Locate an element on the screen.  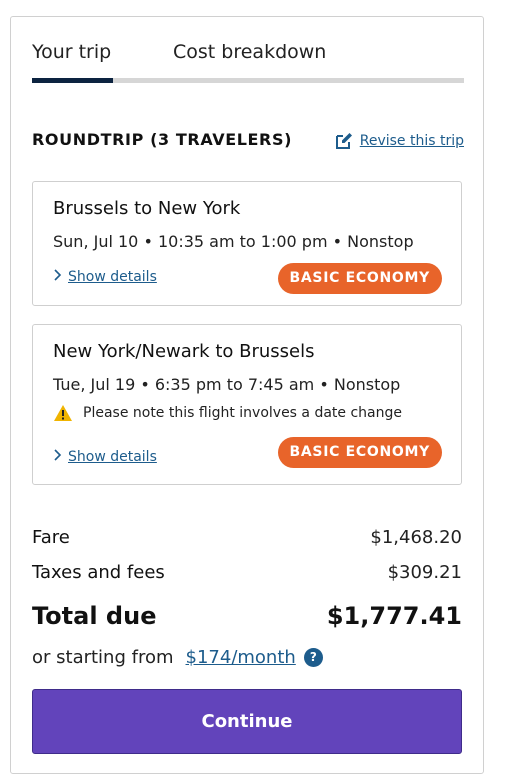
taxes-row: Taxes and fees $309.21 is located at coordinates (247, 572).